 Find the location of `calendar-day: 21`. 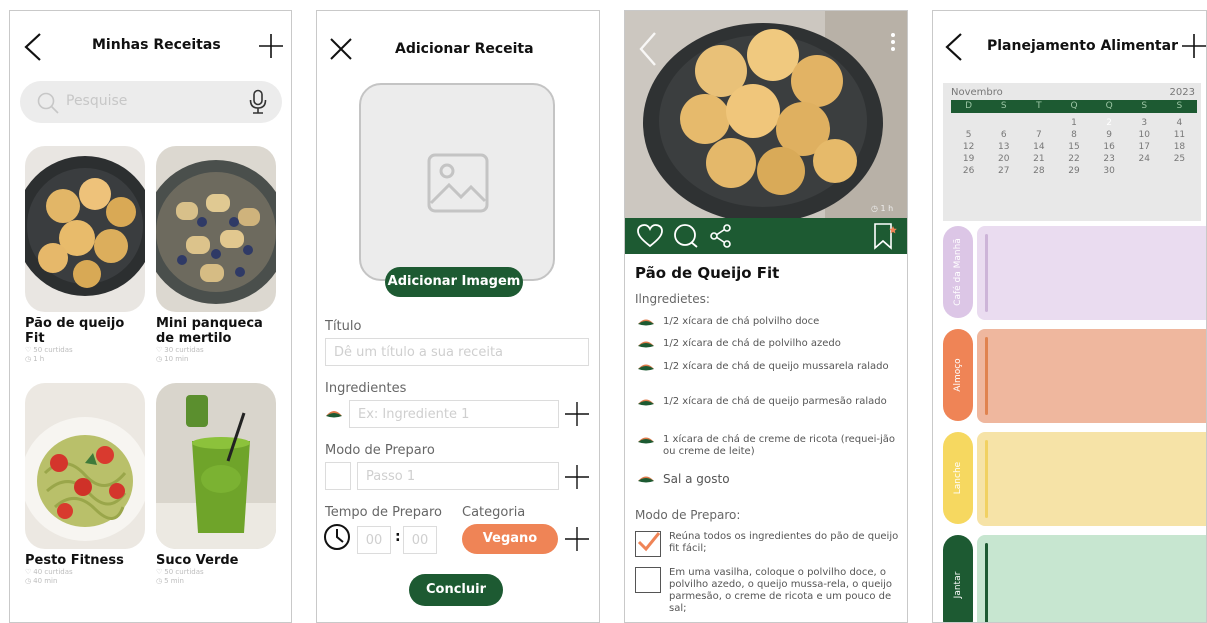

calendar-day: 21 is located at coordinates (1038, 159).